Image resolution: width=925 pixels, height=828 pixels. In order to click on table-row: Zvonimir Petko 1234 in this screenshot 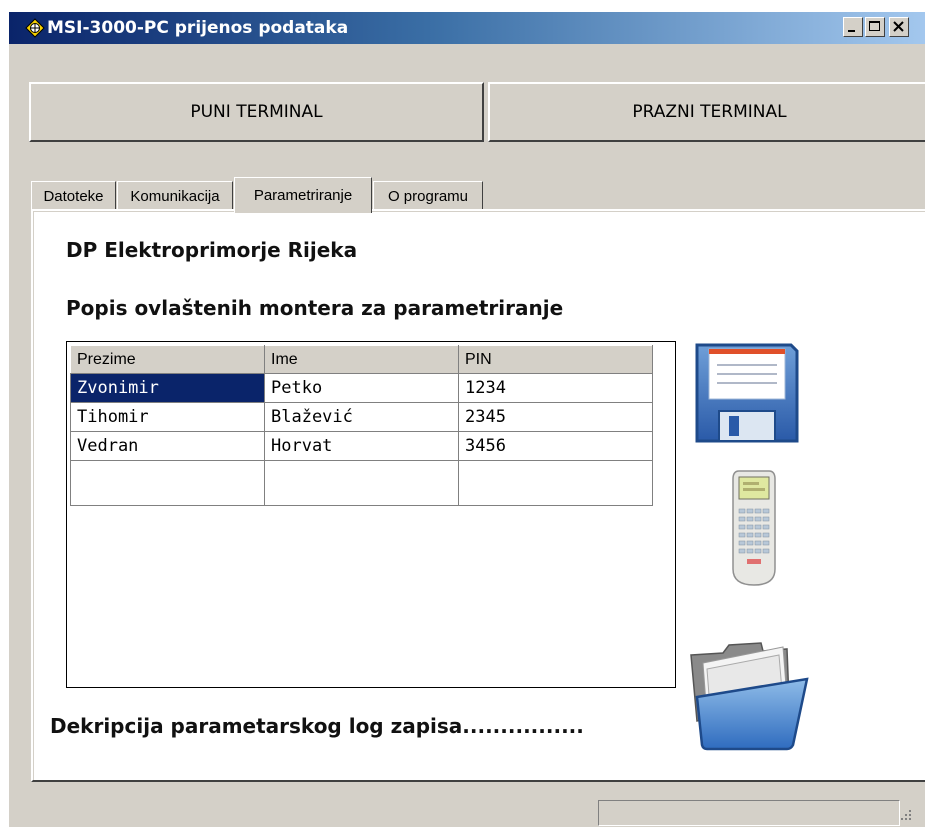, I will do `click(361, 388)`.